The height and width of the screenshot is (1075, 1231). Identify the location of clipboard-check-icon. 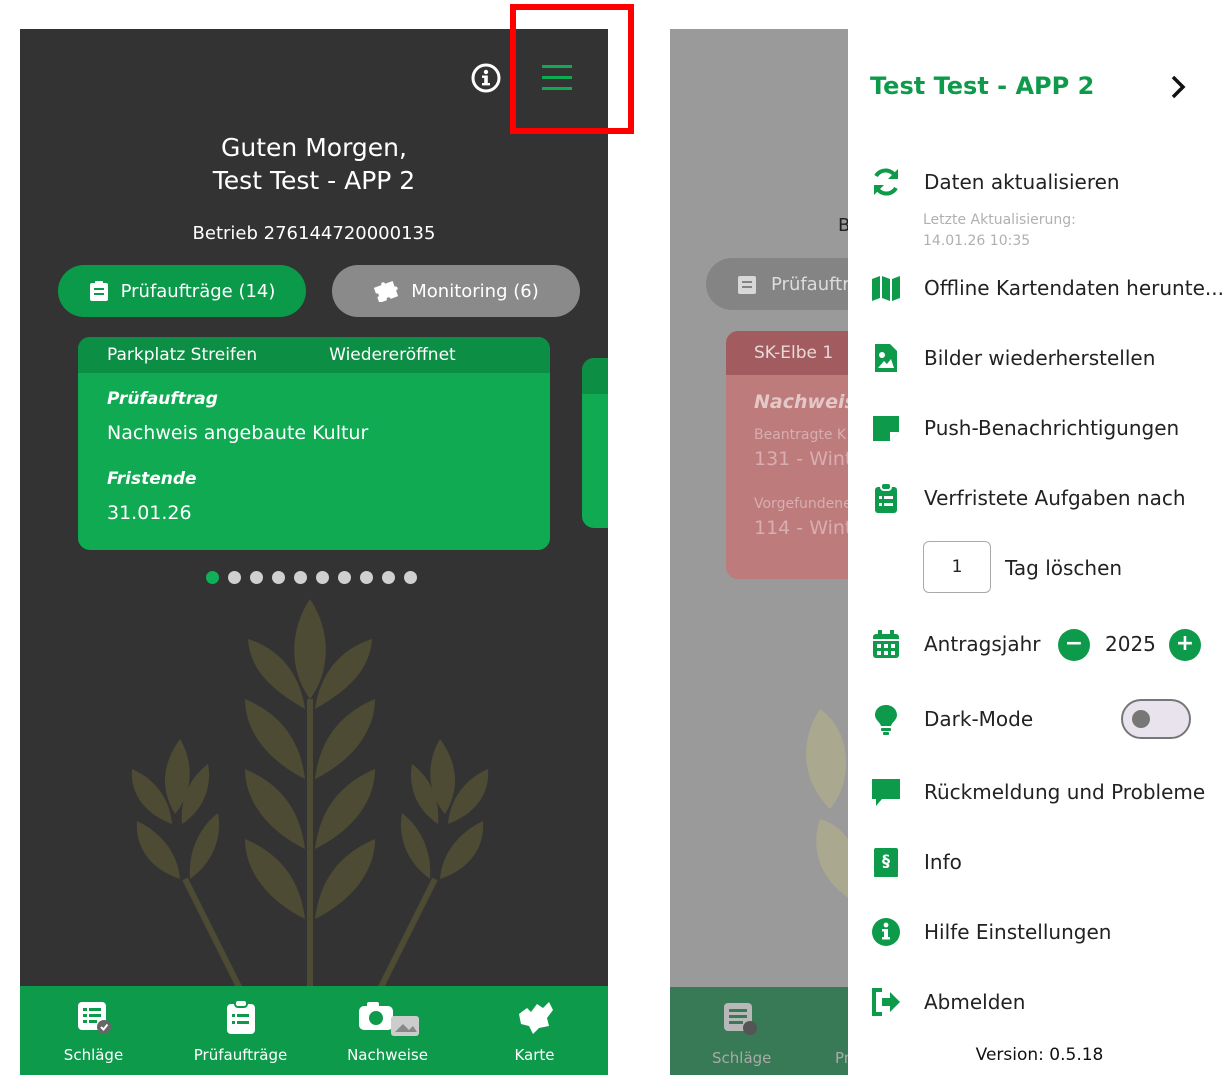
(98, 291).